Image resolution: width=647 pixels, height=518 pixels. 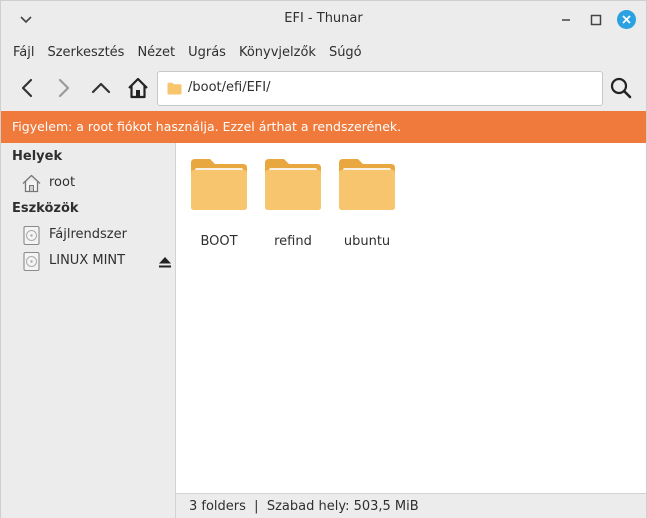 I want to click on folder-item: BOOT, so click(x=219, y=203).